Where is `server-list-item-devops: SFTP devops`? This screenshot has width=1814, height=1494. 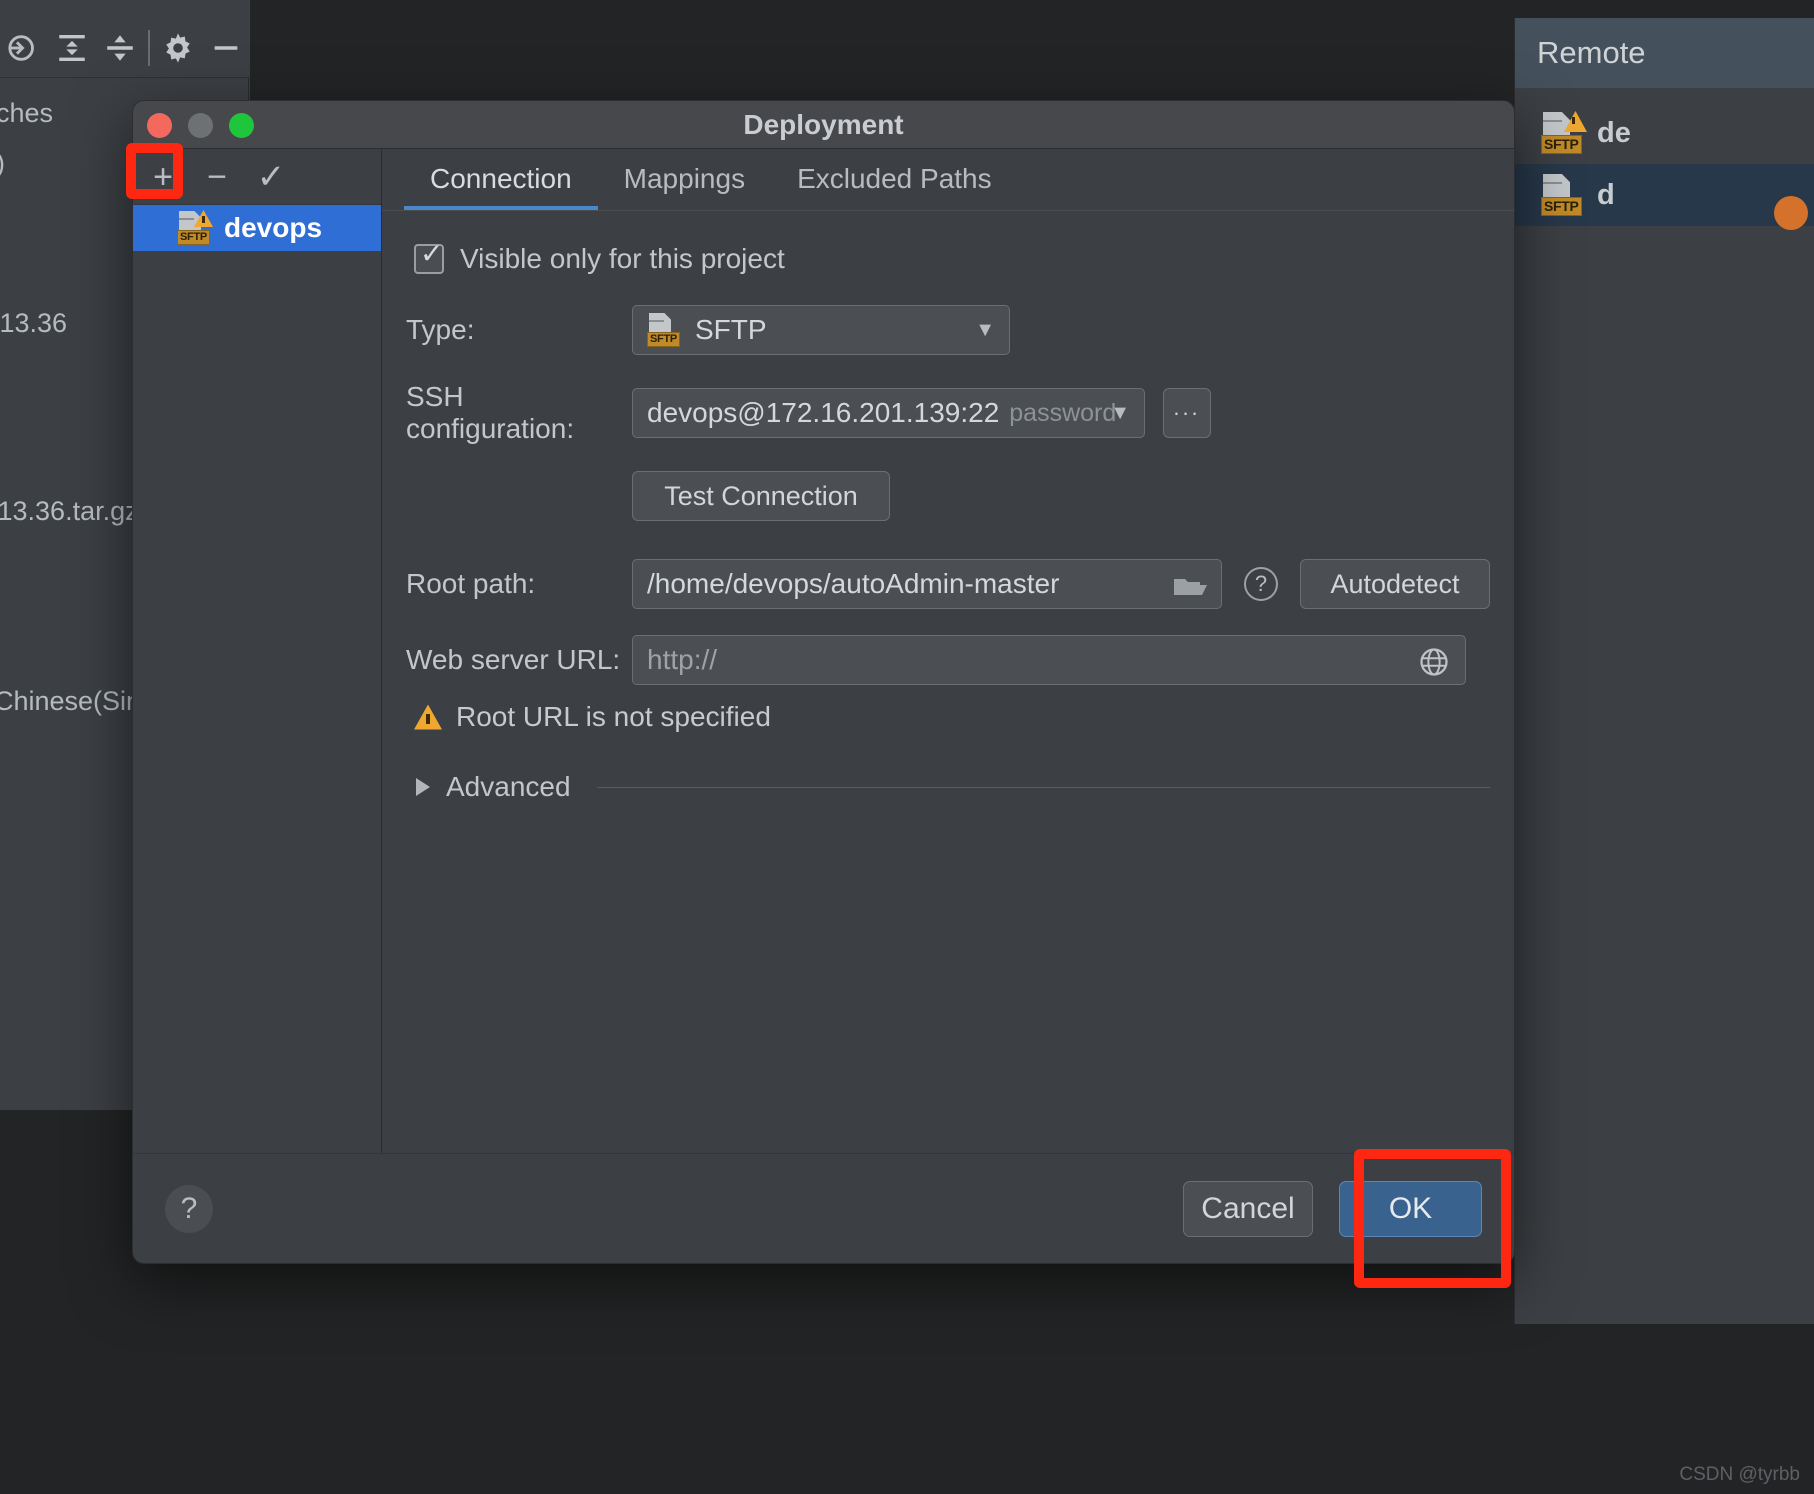 server-list-item-devops: SFTP devops is located at coordinates (257, 228).